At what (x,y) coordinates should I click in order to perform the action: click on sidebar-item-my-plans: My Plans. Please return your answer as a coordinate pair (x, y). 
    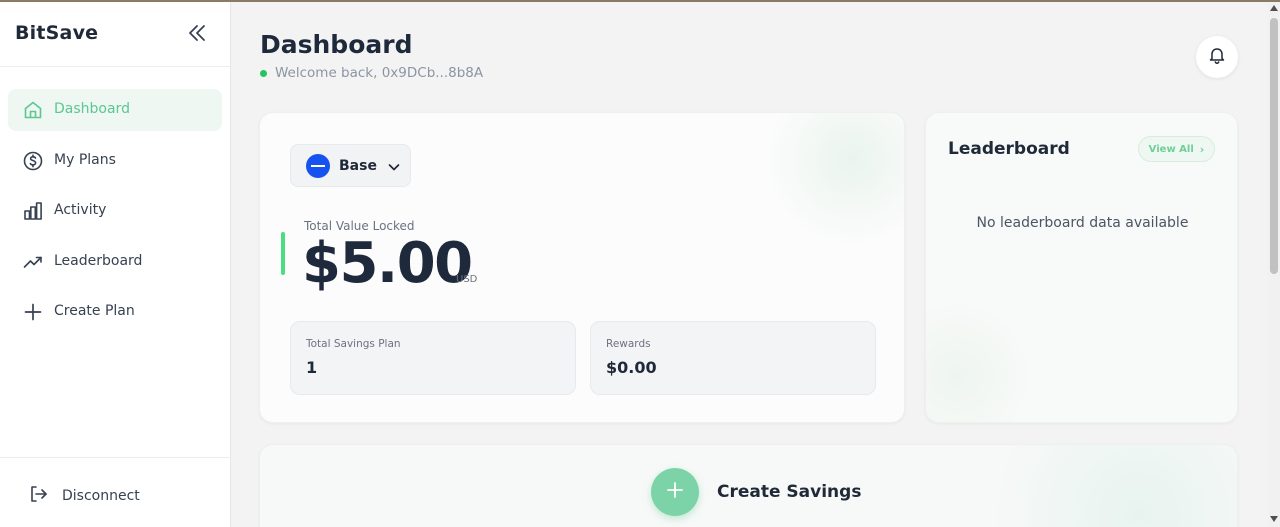
    Looking at the image, I should click on (115, 161).